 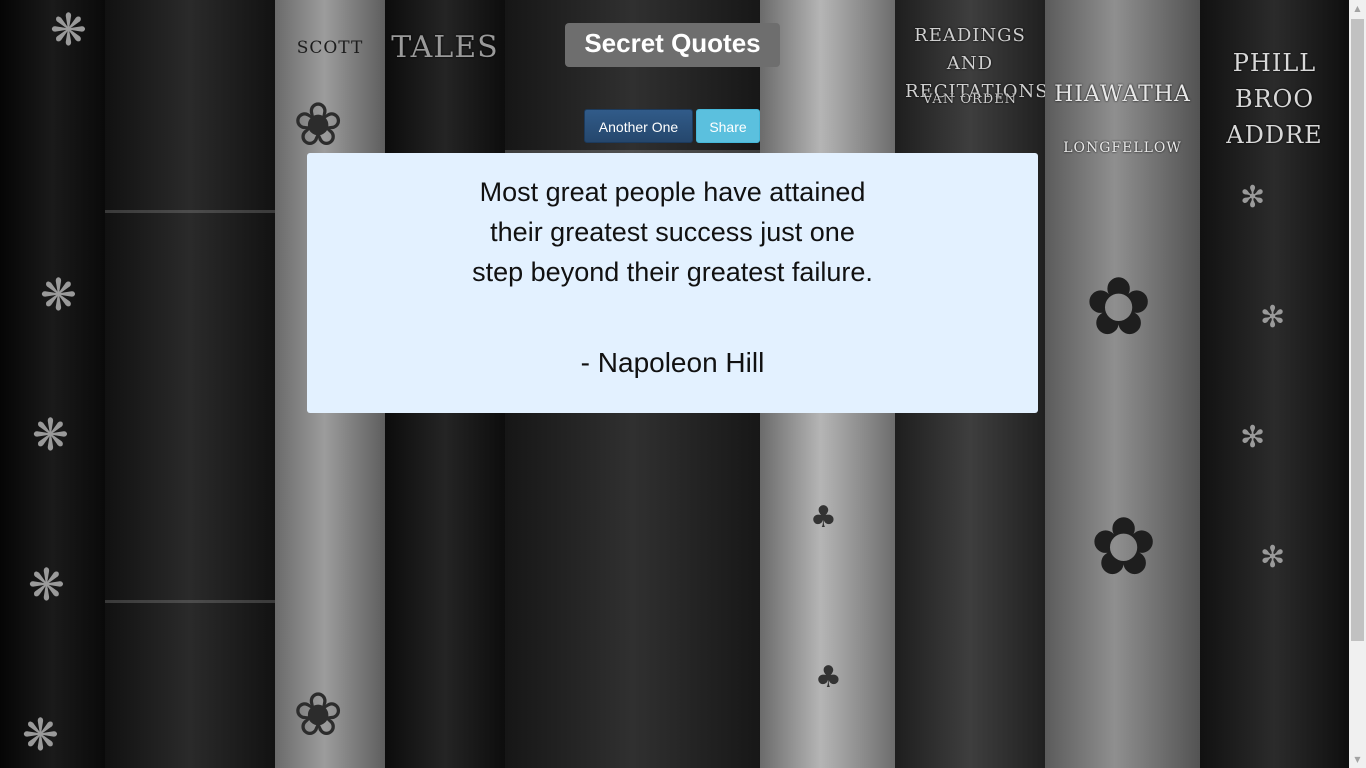 I want to click on vertical-scrollbar: ▲ ▼, so click(x=1357, y=384).